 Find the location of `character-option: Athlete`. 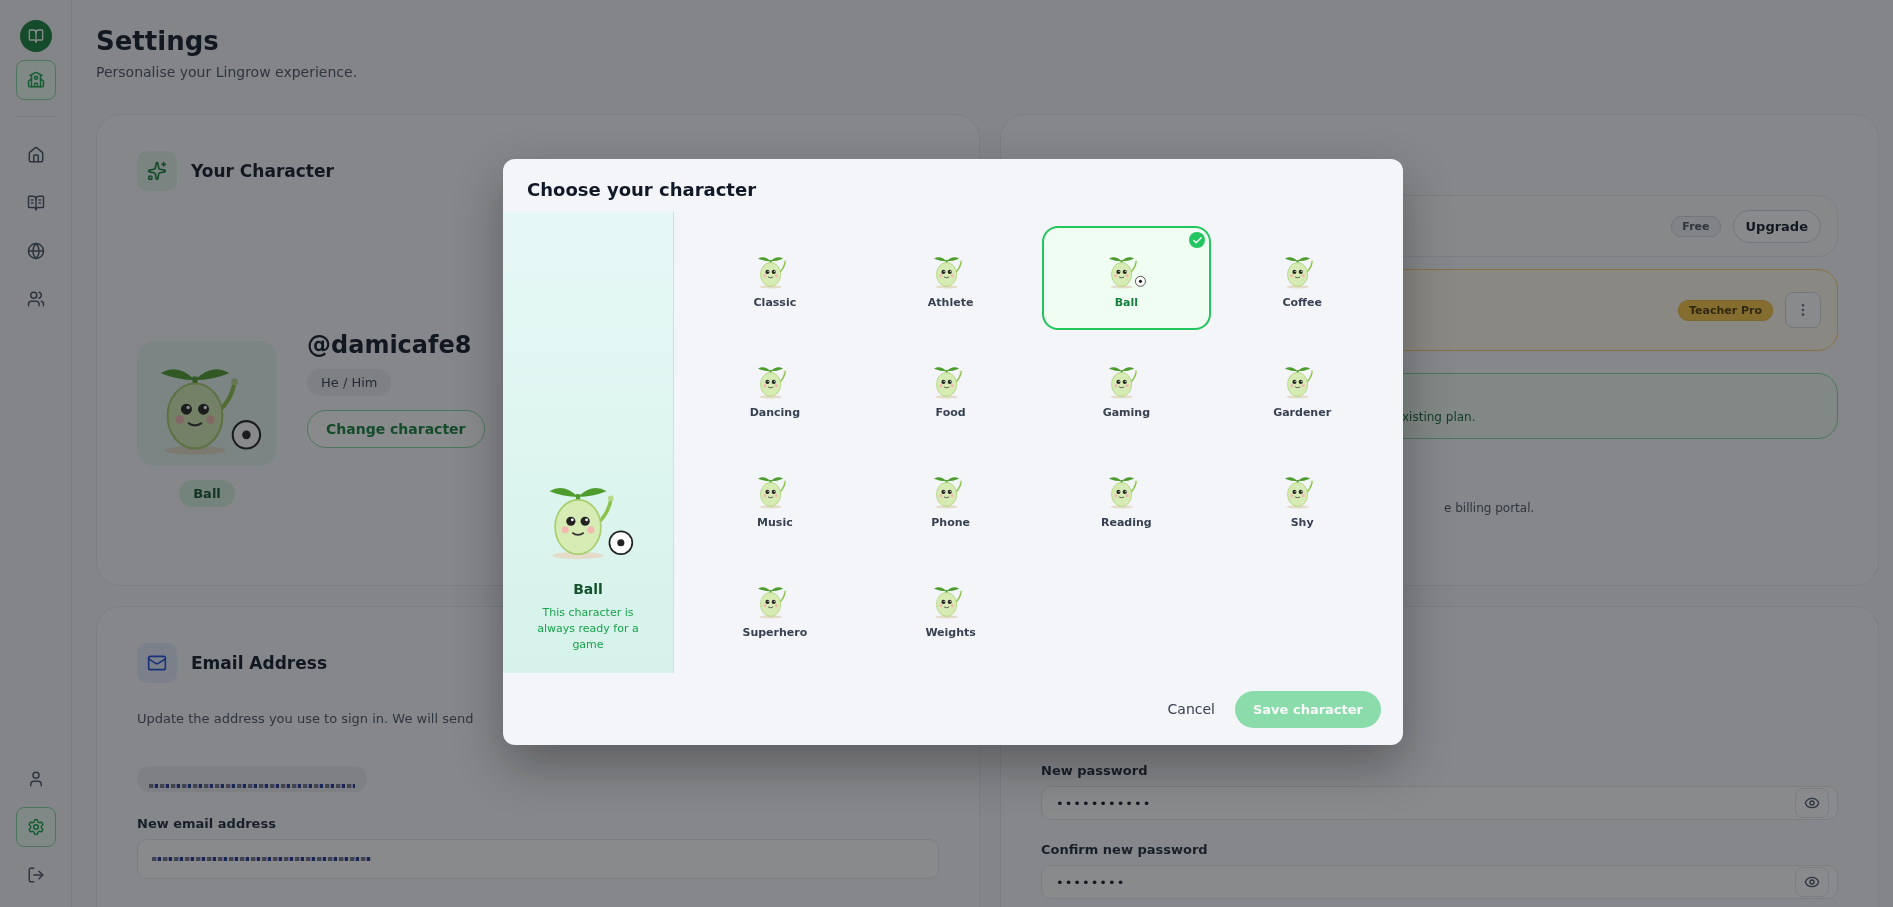

character-option: Athlete is located at coordinates (950, 278).